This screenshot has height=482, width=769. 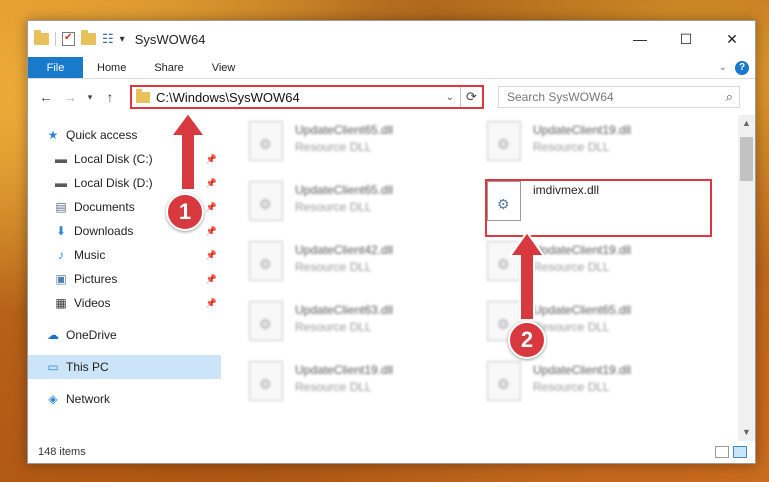 What do you see at coordinates (96, 279) in the screenshot?
I see `sidebar-item-label: Pictures` at bounding box center [96, 279].